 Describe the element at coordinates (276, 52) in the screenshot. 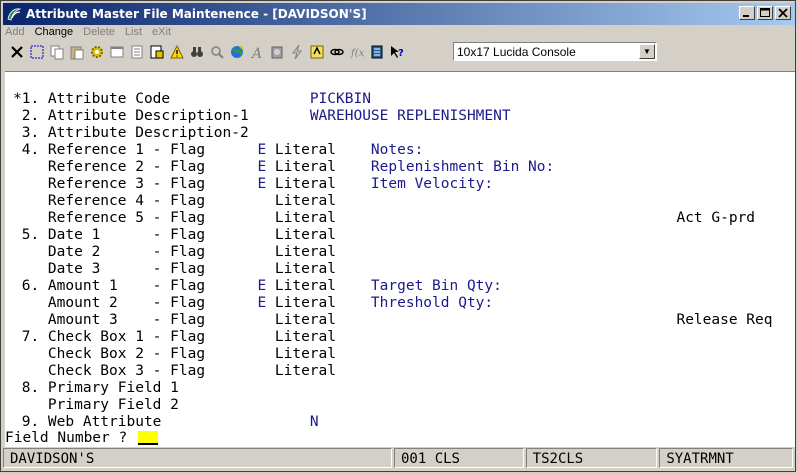

I see `phone-button` at that location.